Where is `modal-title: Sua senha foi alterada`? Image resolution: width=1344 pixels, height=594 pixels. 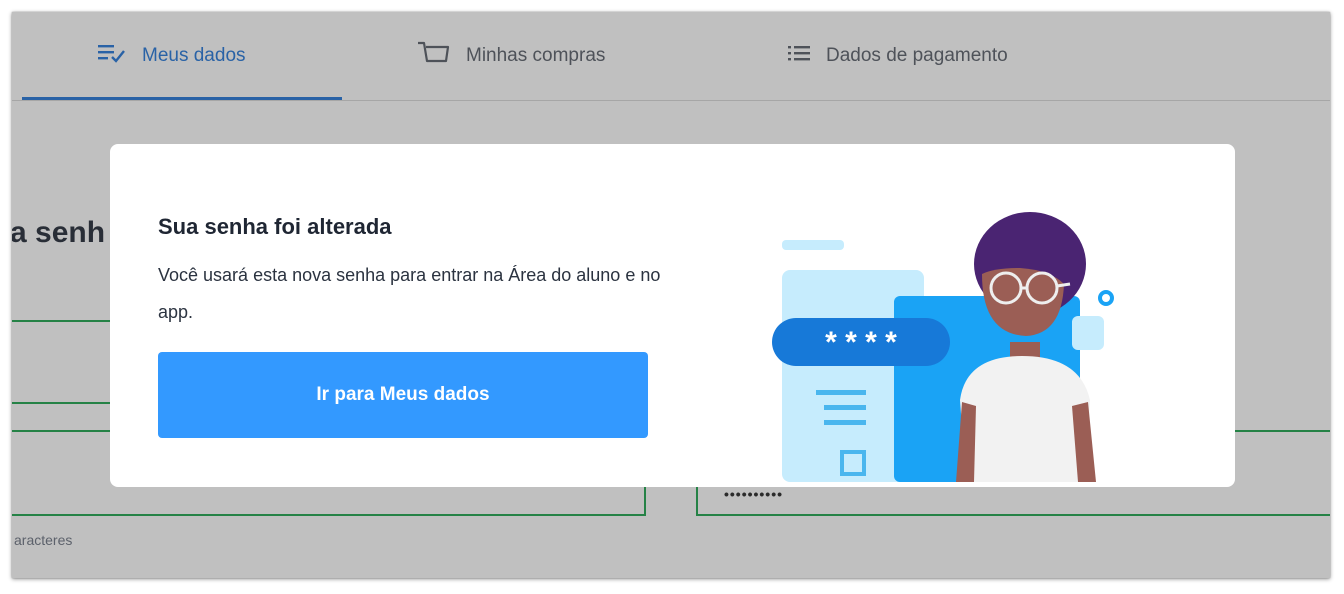
modal-title: Sua senha foi alterada is located at coordinates (275, 226).